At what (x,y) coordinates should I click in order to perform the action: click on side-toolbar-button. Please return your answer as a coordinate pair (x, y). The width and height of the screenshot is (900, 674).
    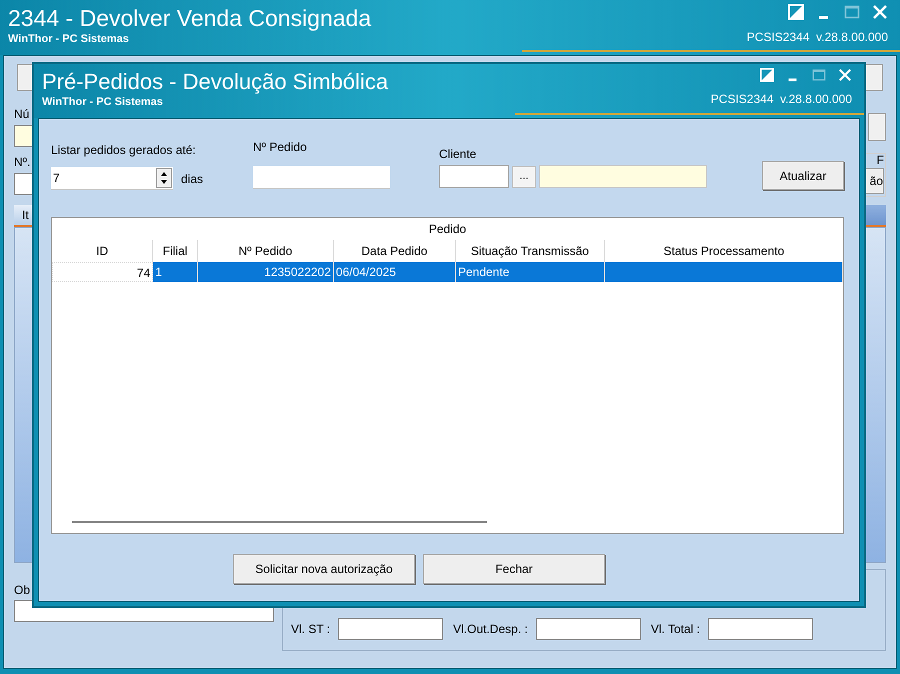
    Looking at the image, I should click on (877, 127).